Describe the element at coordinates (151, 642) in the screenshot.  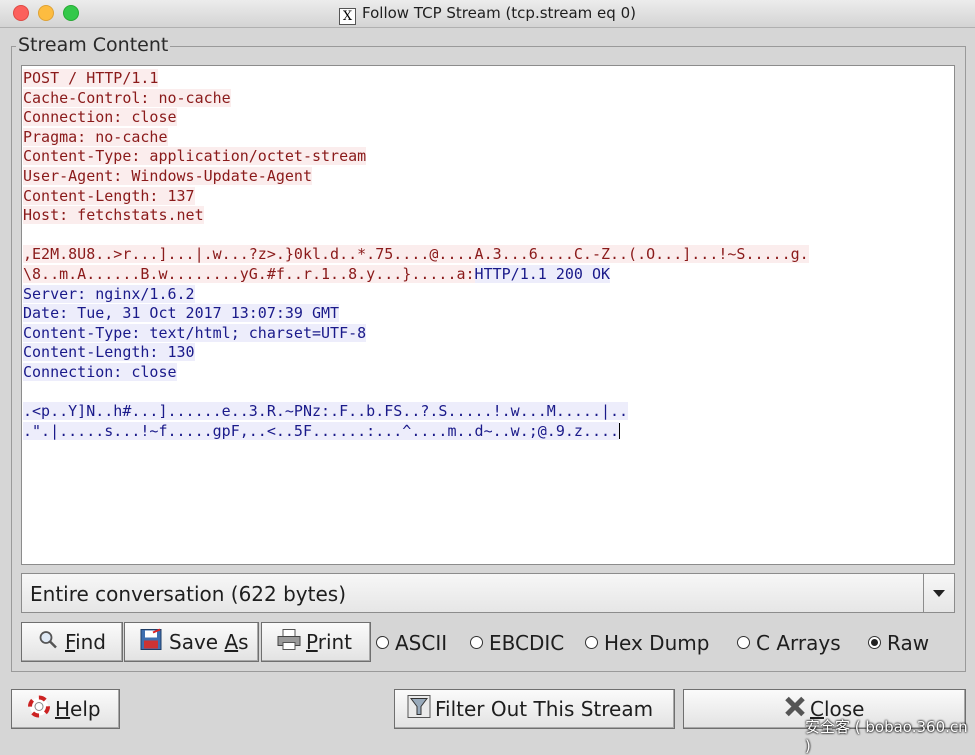
I see `save-icon` at that location.